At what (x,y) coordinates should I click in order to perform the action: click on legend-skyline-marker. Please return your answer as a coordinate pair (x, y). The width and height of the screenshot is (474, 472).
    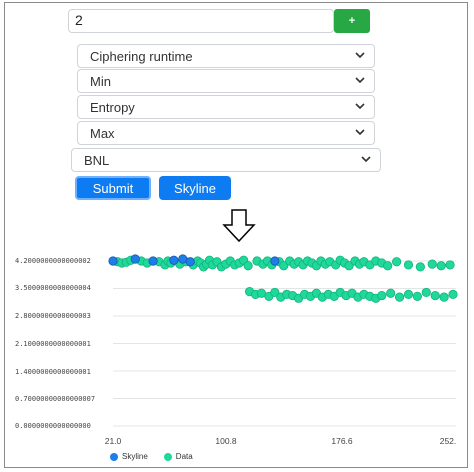
    Looking at the image, I should click on (114, 456).